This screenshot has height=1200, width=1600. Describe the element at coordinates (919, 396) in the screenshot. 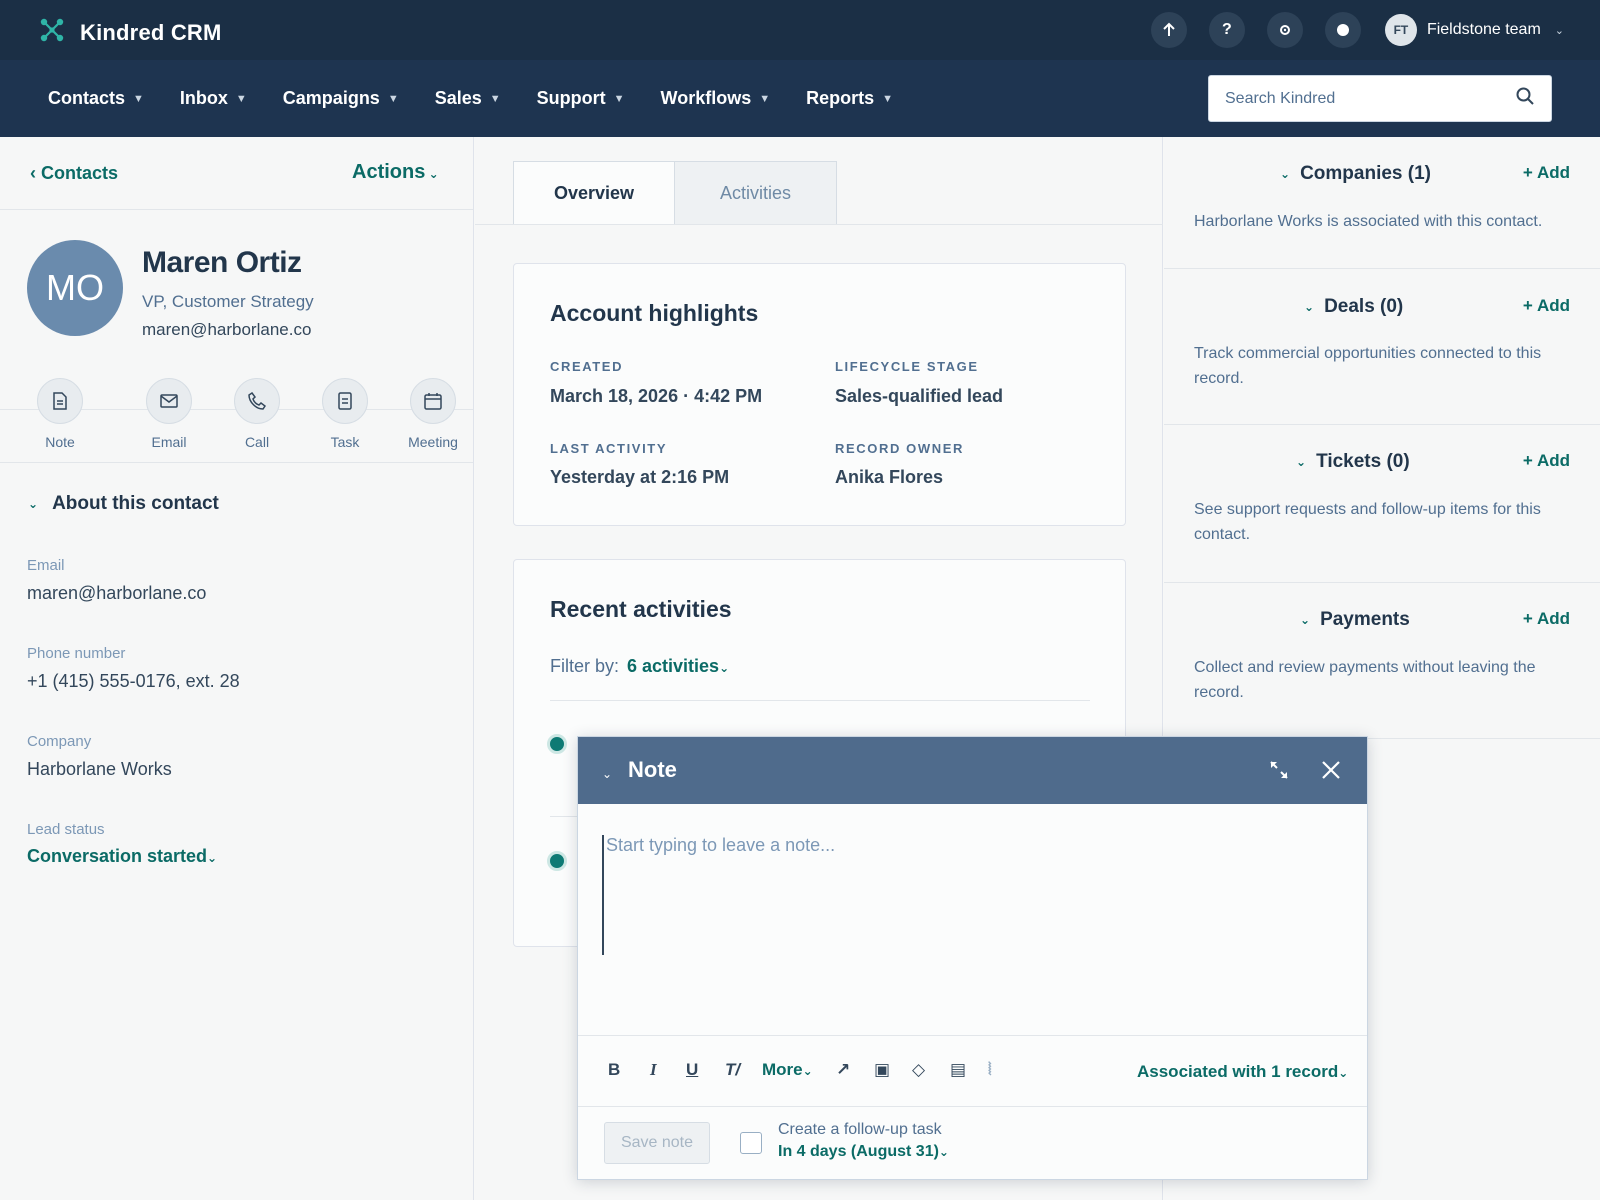

I see `lifecycle-value: Sales-qualified lead` at that location.